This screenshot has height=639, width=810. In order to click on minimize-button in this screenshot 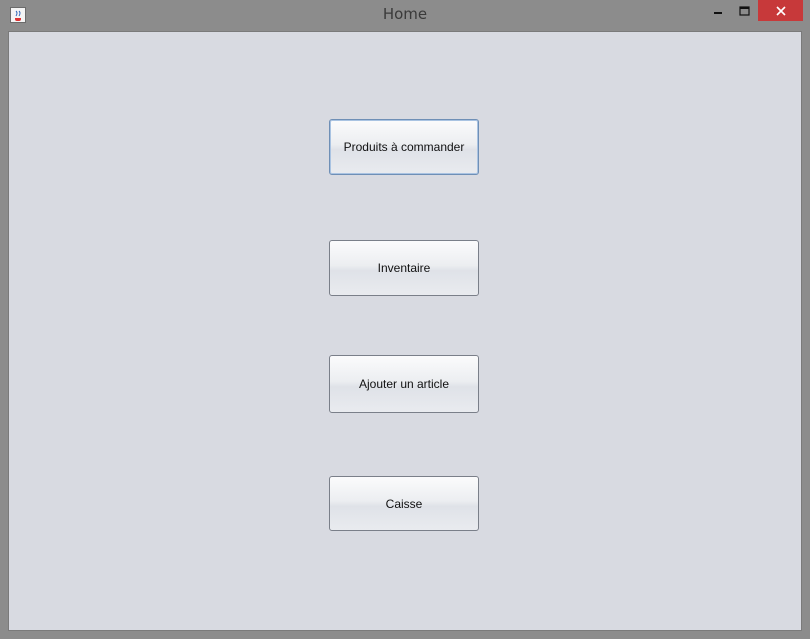, I will do `click(718, 10)`.